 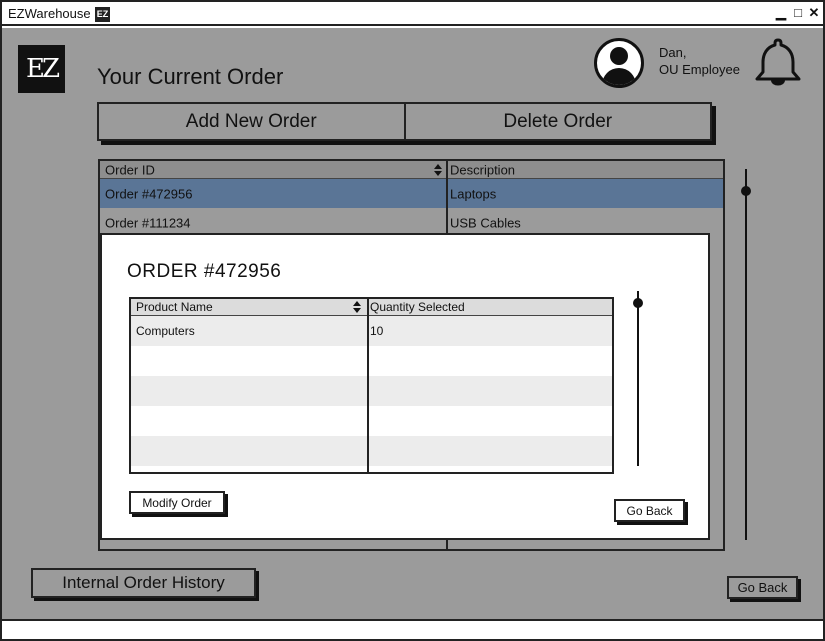 I want to click on bell-icon, so click(x=778, y=62).